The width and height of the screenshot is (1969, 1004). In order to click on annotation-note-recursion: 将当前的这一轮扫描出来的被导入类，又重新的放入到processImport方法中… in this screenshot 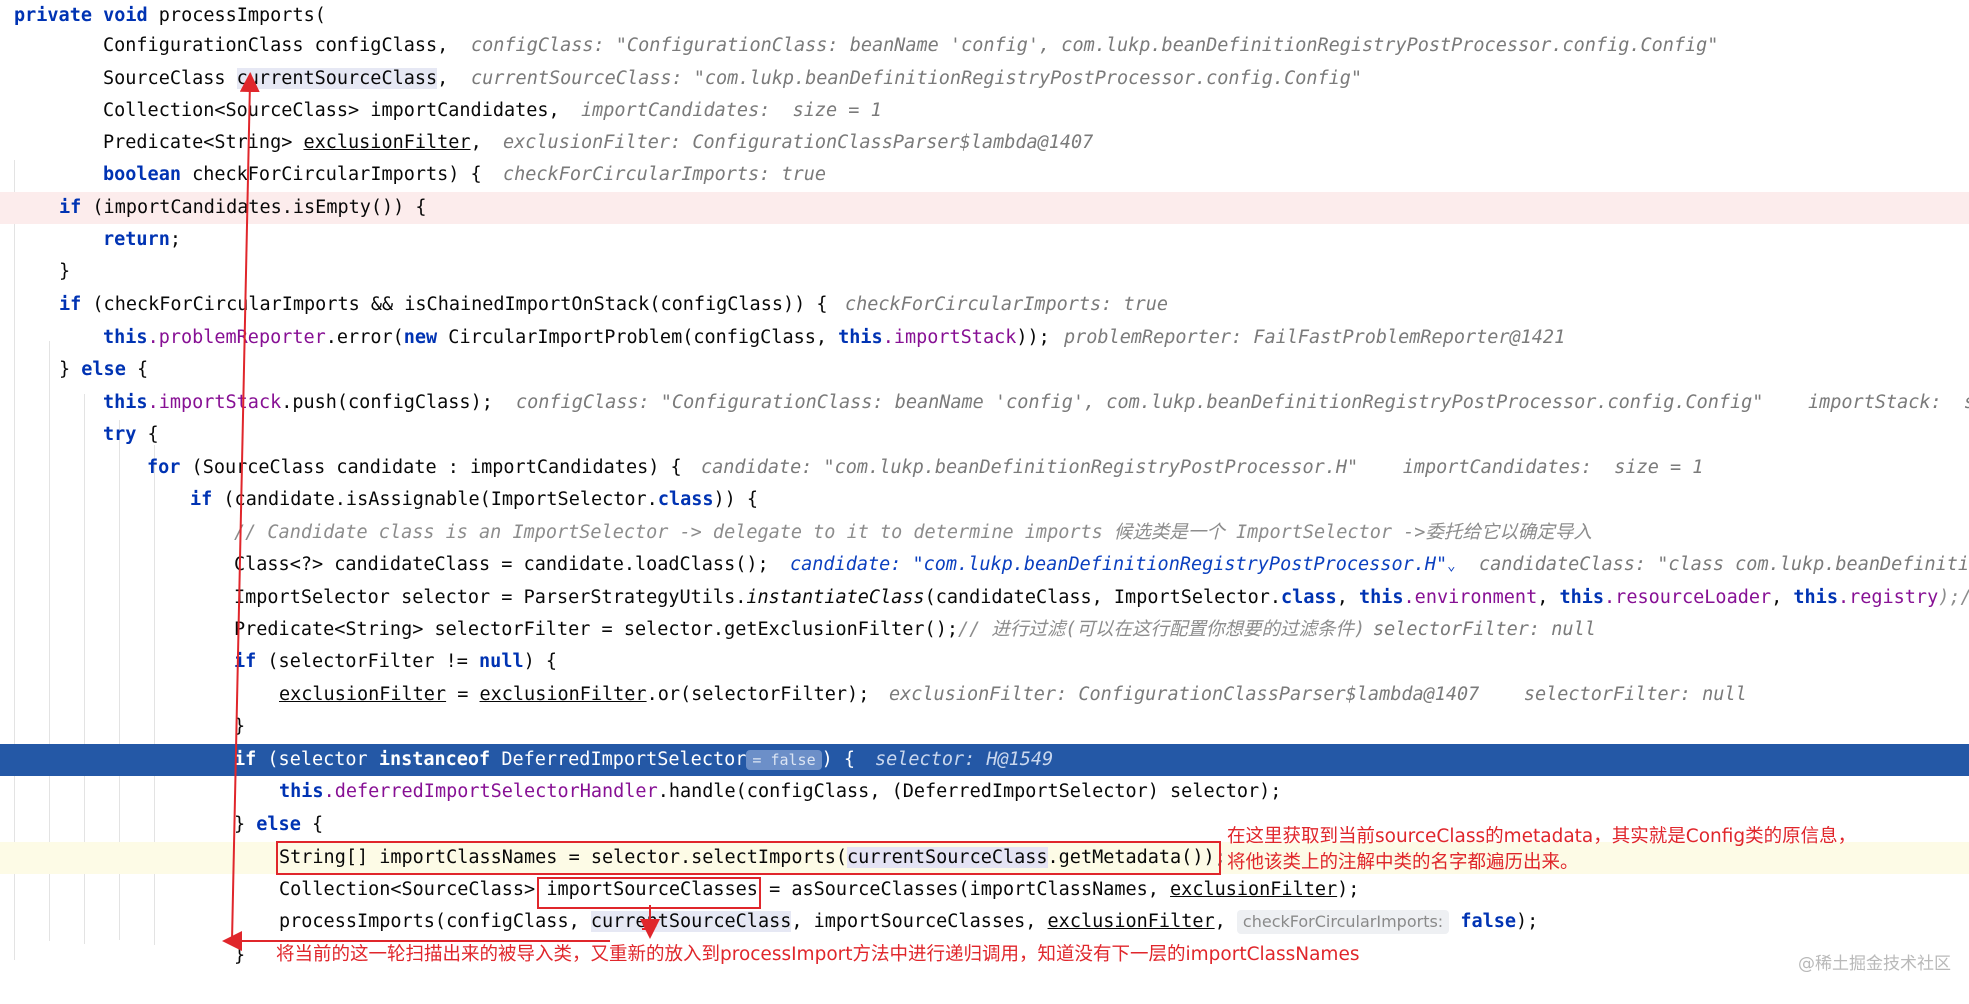, I will do `click(818, 954)`.